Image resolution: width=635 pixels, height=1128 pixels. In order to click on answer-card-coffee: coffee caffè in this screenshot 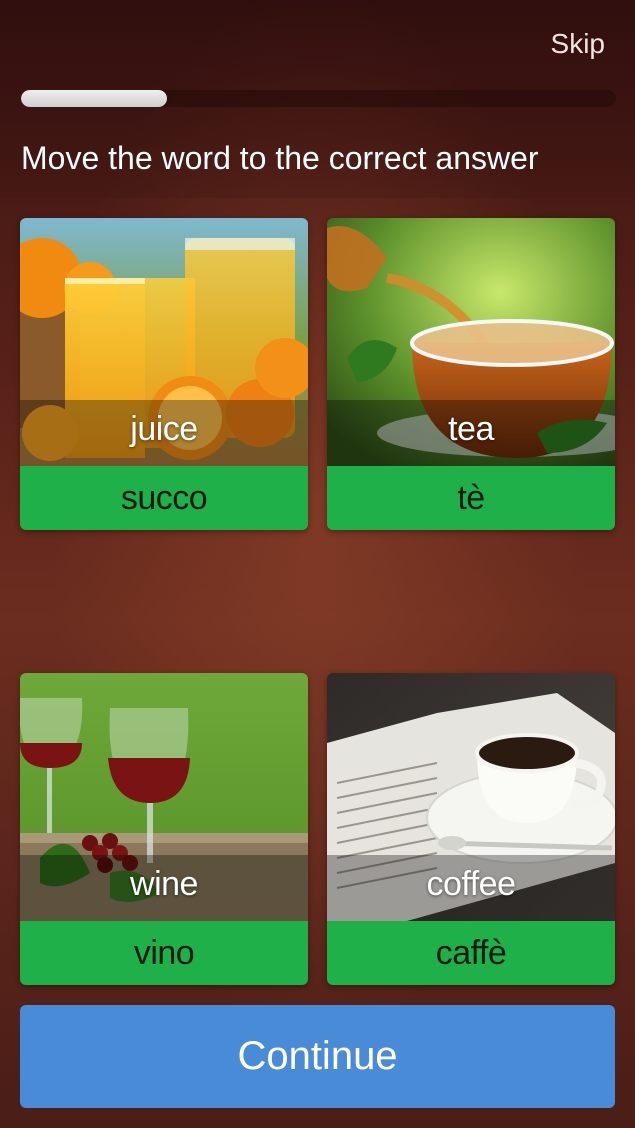, I will do `click(471, 829)`.